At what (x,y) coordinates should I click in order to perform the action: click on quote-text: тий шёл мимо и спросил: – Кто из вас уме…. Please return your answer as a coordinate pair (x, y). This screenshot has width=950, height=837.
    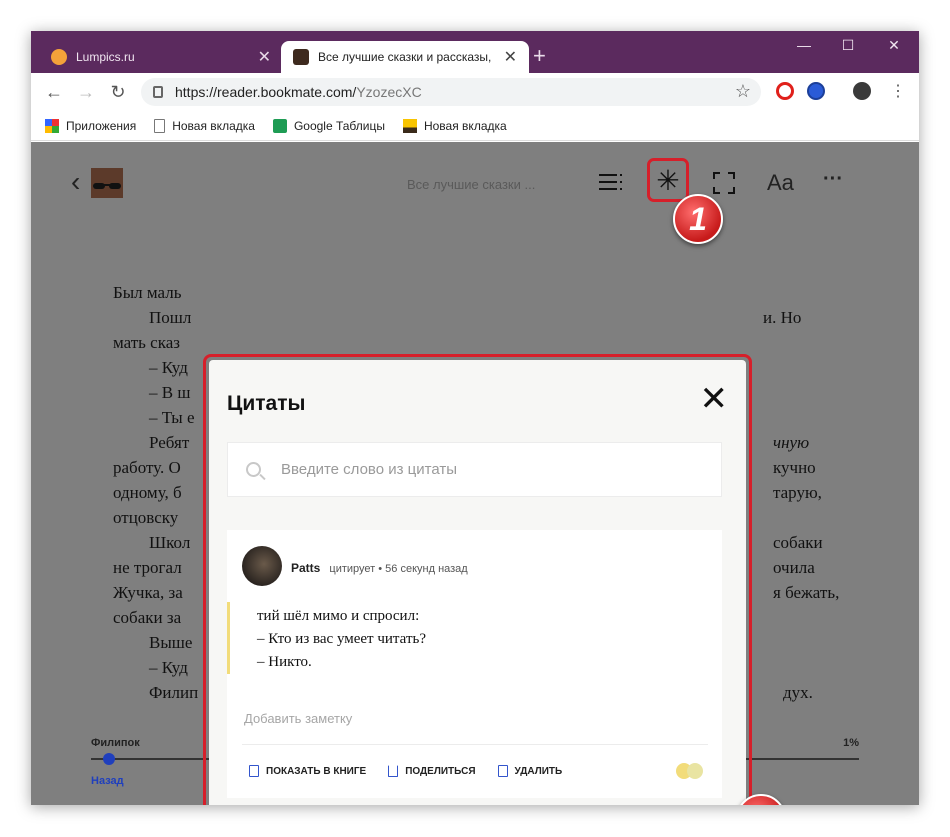
    Looking at the image, I should click on (341, 639).